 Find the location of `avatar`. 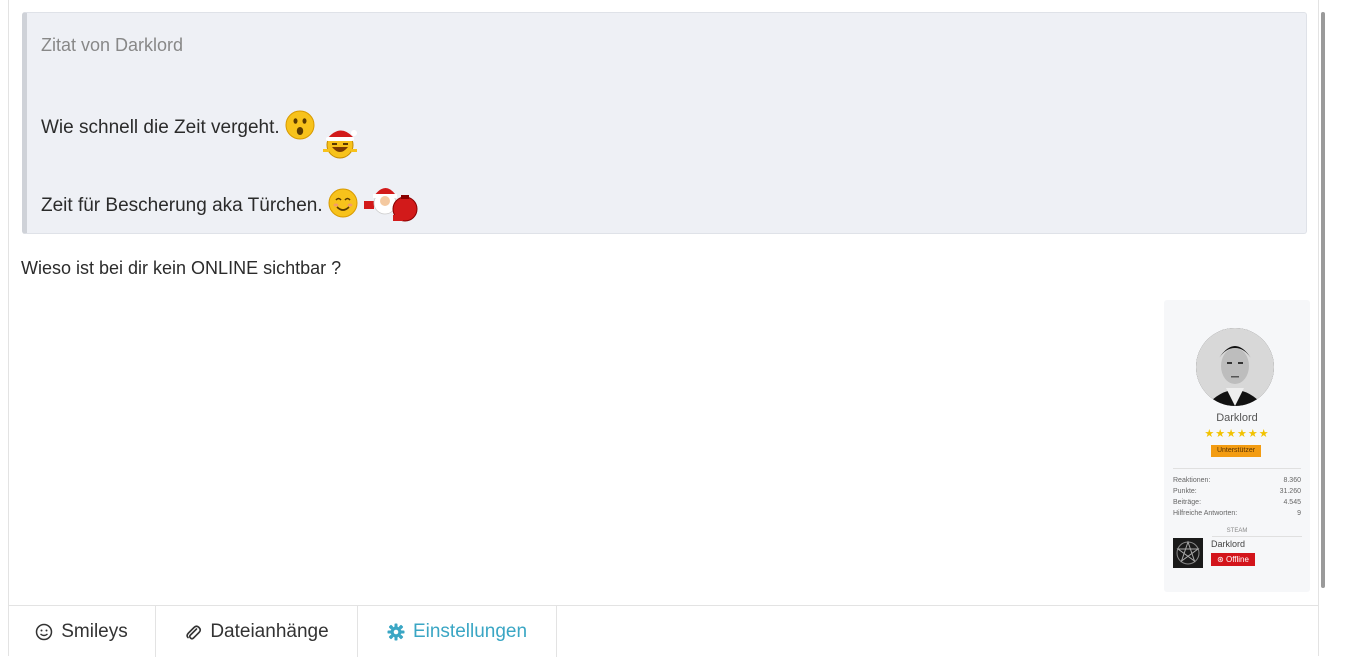

avatar is located at coordinates (1235, 367).